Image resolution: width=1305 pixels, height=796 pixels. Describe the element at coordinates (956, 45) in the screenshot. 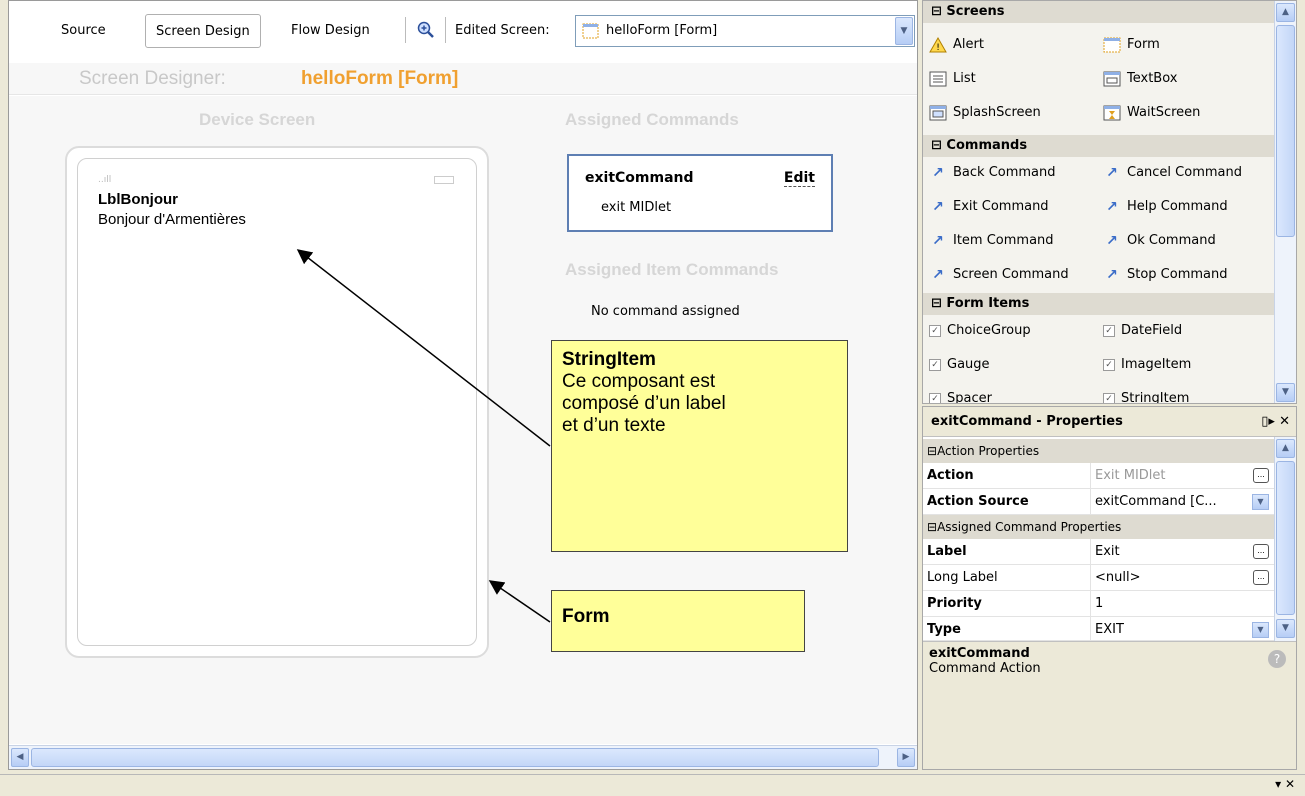

I see `palette-item-alert: ! Alert` at that location.